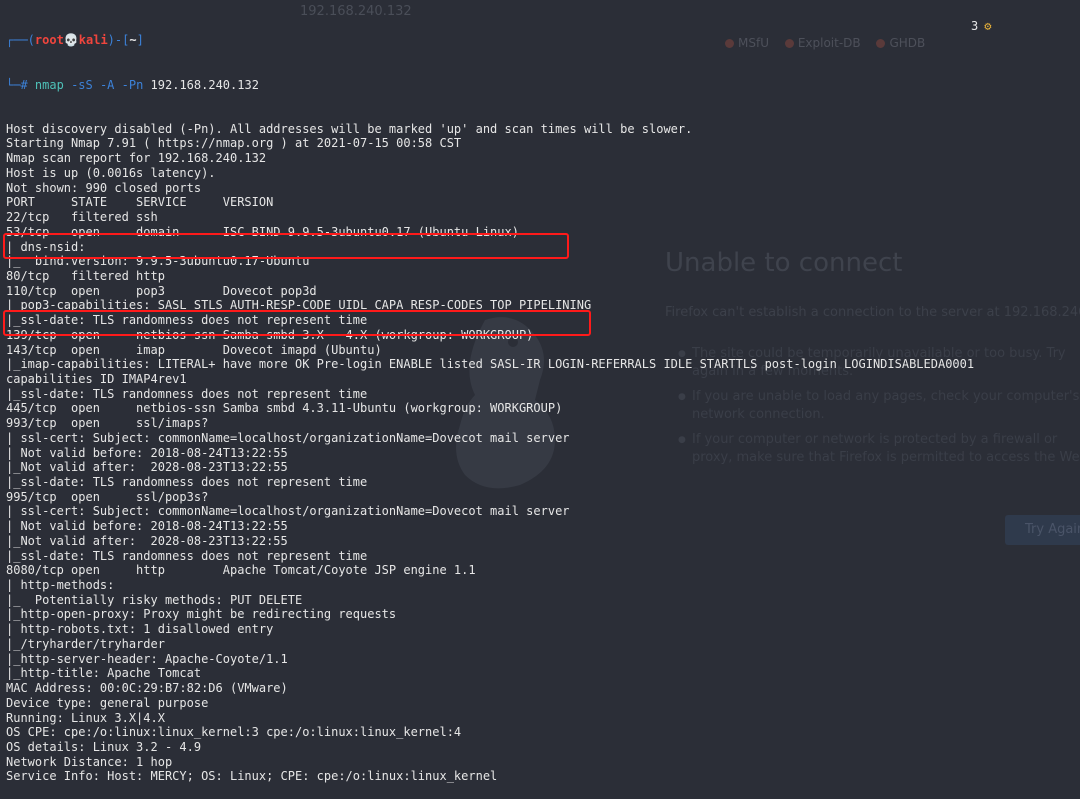 This screenshot has height=799, width=1080. Describe the element at coordinates (96, 378) in the screenshot. I see `output-line: capabilities ID IMAP4rev1` at that location.